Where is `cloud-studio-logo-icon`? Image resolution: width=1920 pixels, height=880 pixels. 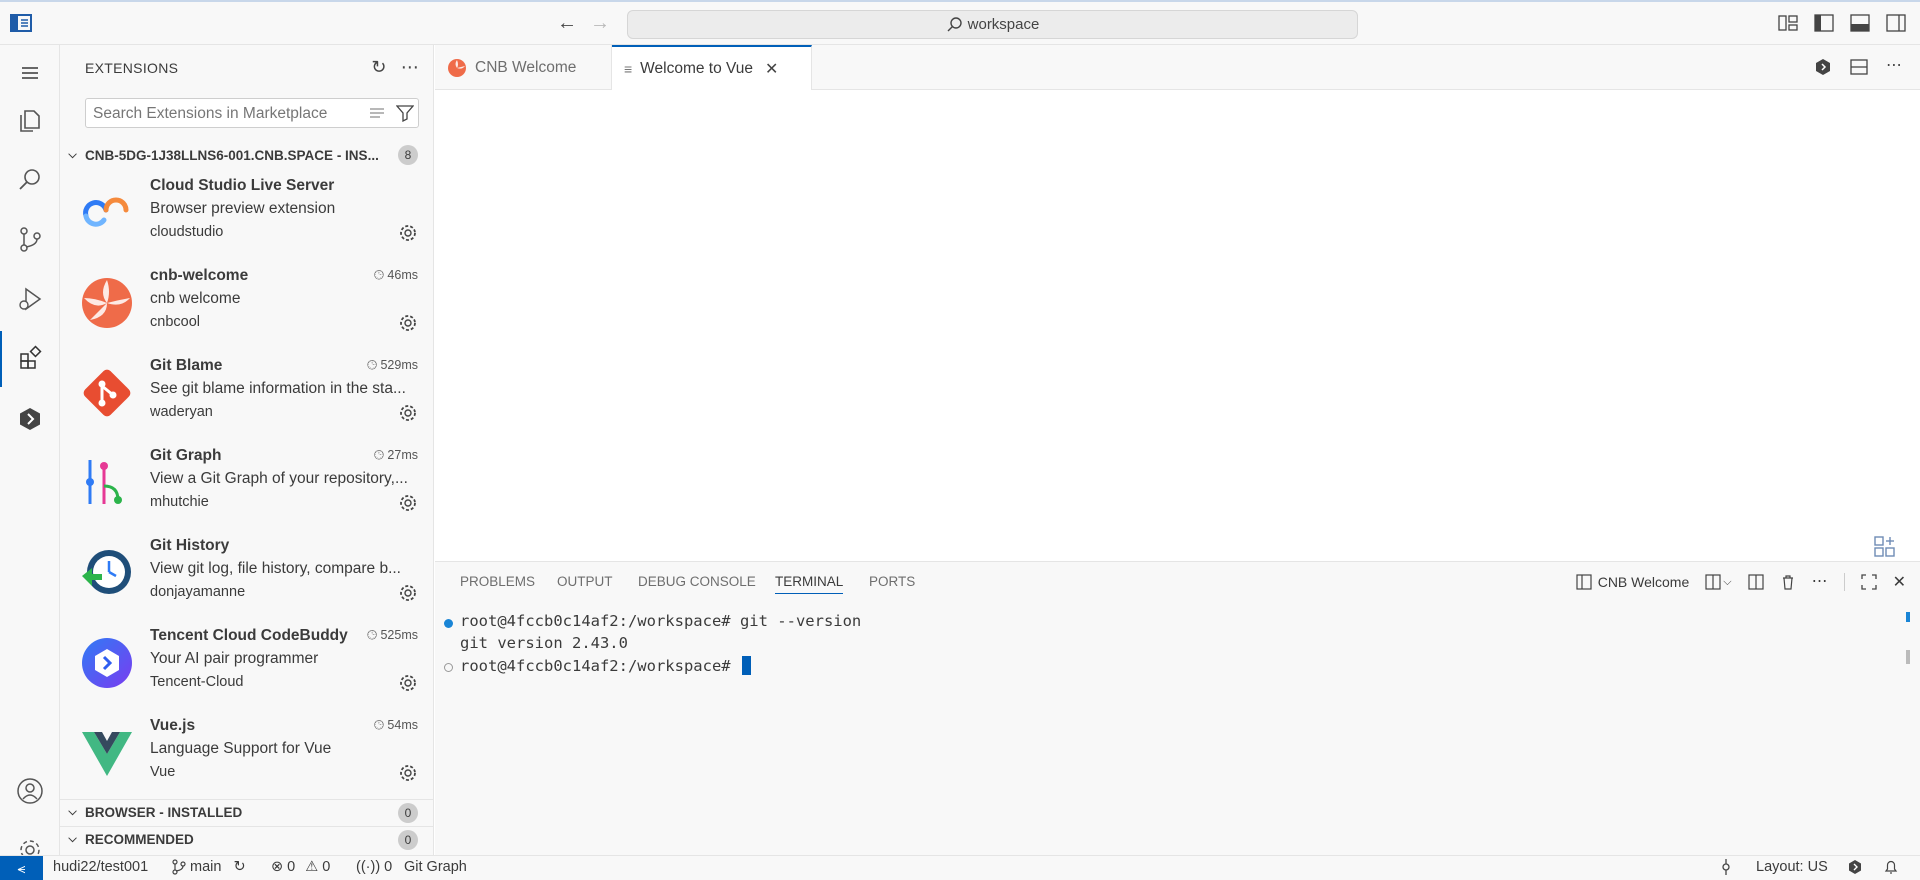
cloud-studio-logo-icon is located at coordinates (106, 212).